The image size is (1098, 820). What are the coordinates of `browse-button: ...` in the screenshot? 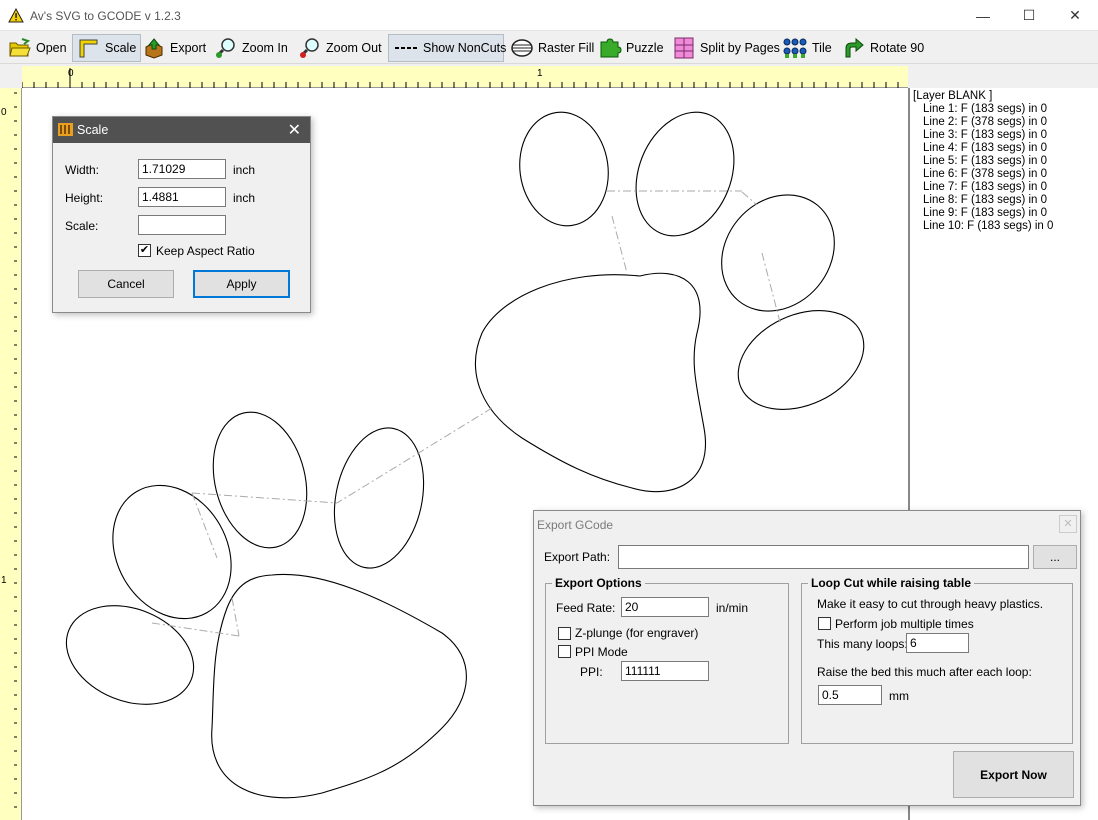 It's located at (1055, 557).